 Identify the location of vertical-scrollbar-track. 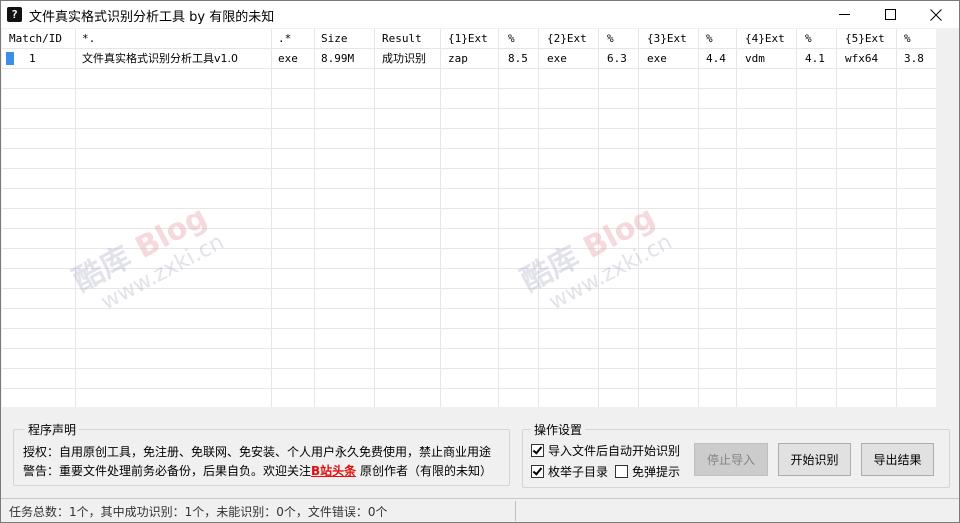
(948, 218).